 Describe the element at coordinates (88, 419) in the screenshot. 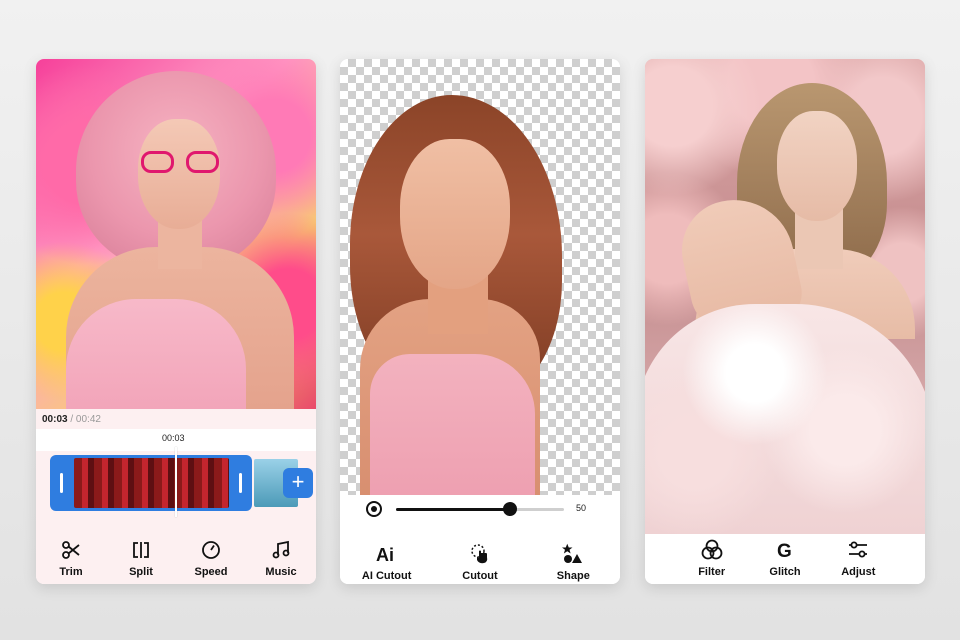

I see `timecode-total: 00:42` at that location.